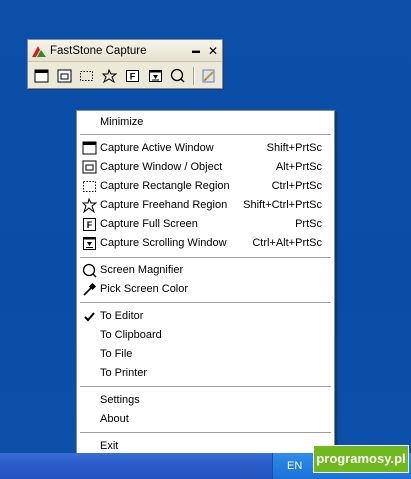  Describe the element at coordinates (205, 224) in the screenshot. I see `menu-item-capture-full-screen: F Capture Full Screen PrtSc` at that location.